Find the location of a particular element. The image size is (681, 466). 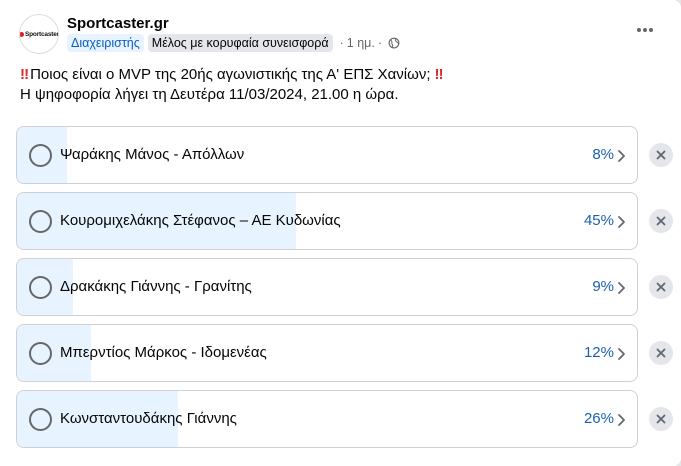

admin-badge: Διαχειριστής is located at coordinates (105, 43).